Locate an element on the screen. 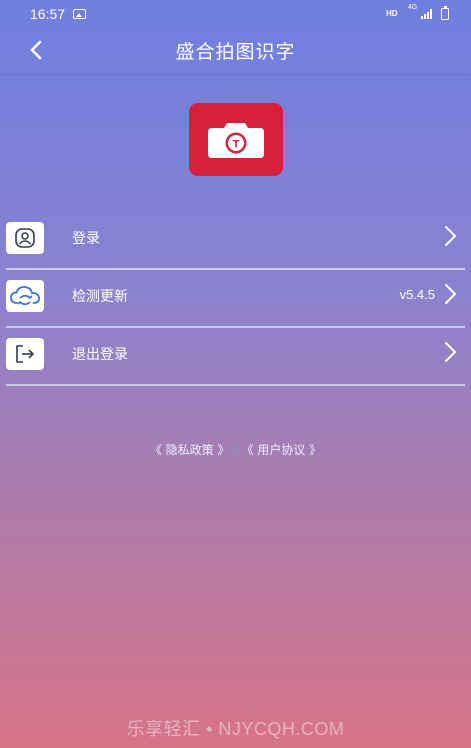 This screenshot has width=471, height=748. camera-icon: T is located at coordinates (236, 140).